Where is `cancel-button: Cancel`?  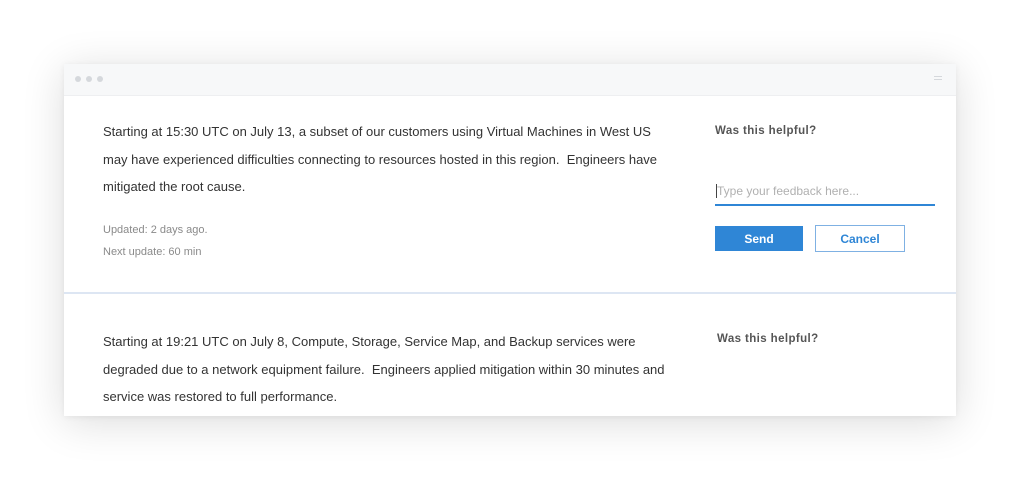
cancel-button: Cancel is located at coordinates (860, 238).